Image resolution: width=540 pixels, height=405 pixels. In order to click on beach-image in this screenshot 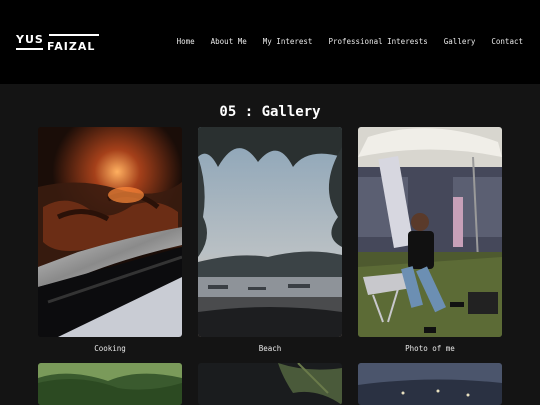, I will do `click(270, 232)`.